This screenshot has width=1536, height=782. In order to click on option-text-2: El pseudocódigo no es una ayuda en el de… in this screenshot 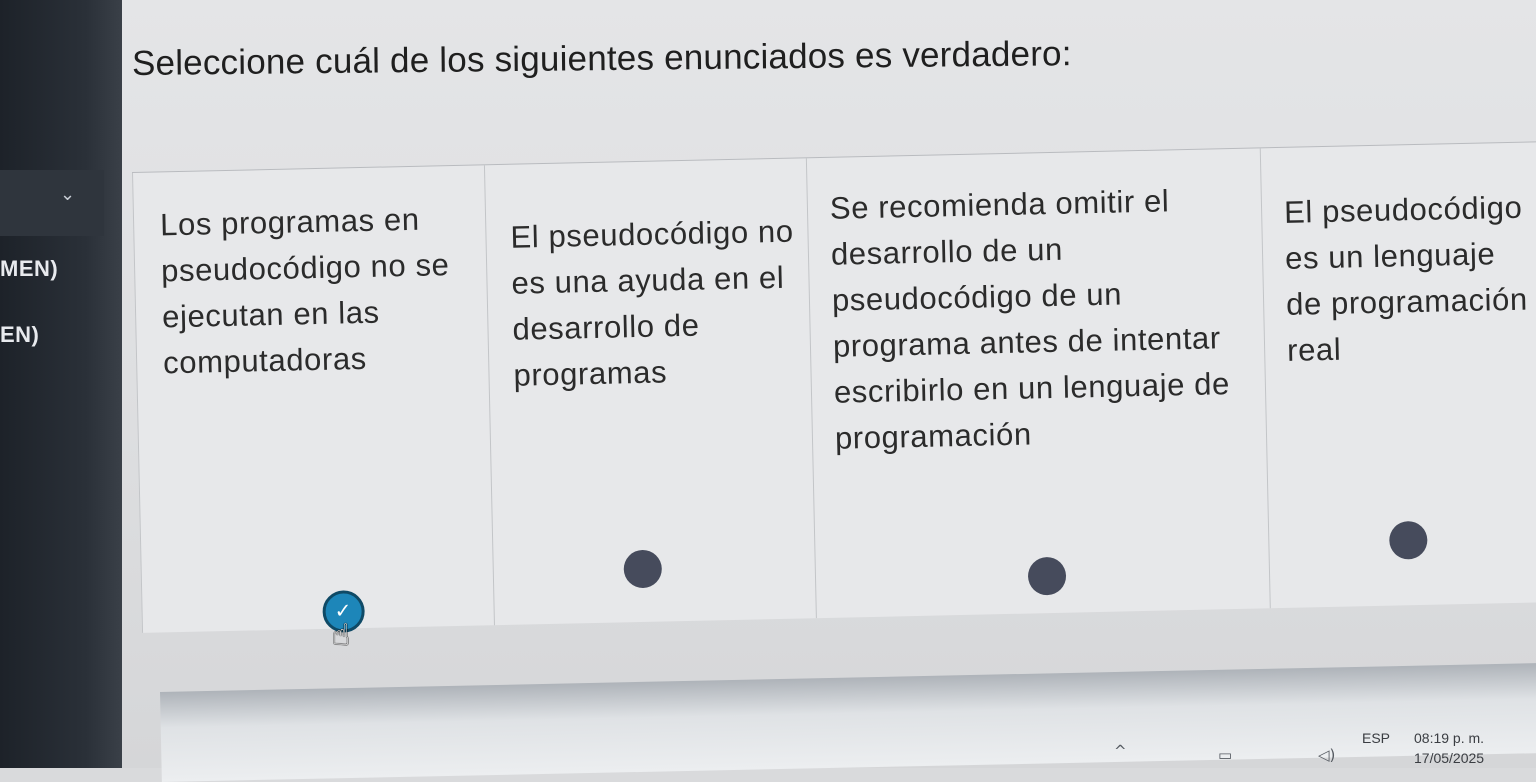, I will do `click(652, 303)`.